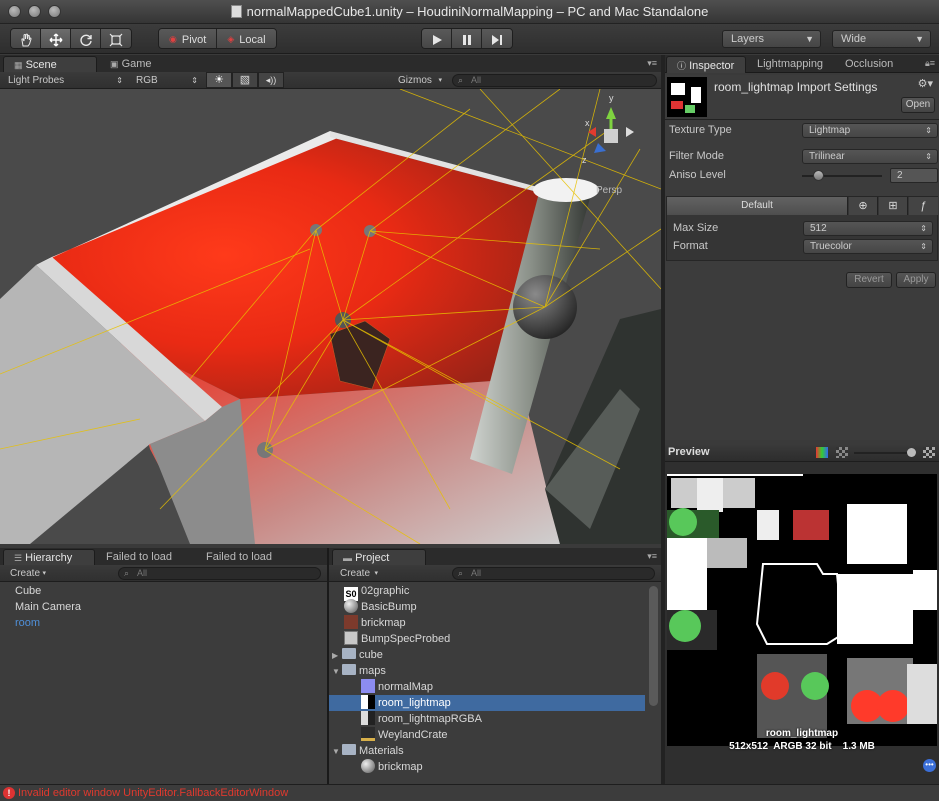 The image size is (939, 801). I want to click on layers-dropdown: Layers ▼, so click(771, 39).